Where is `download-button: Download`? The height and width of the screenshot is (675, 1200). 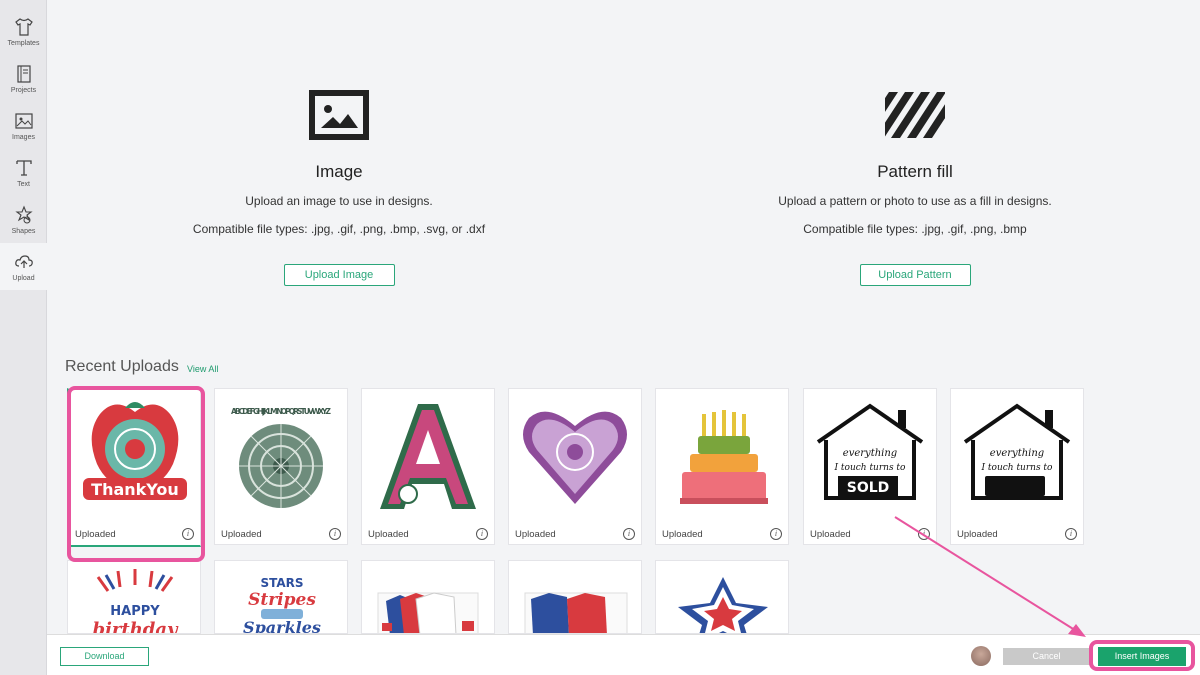
download-button: Download is located at coordinates (104, 656).